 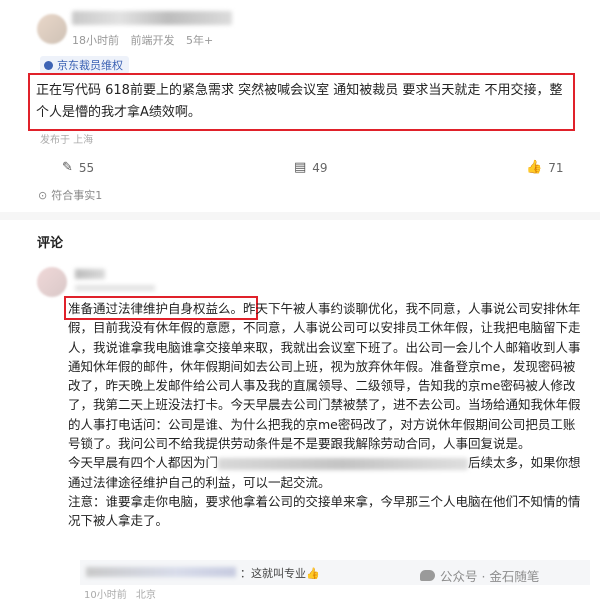 I want to click on reply-meta: 10小时前 北京, so click(x=123, y=593).